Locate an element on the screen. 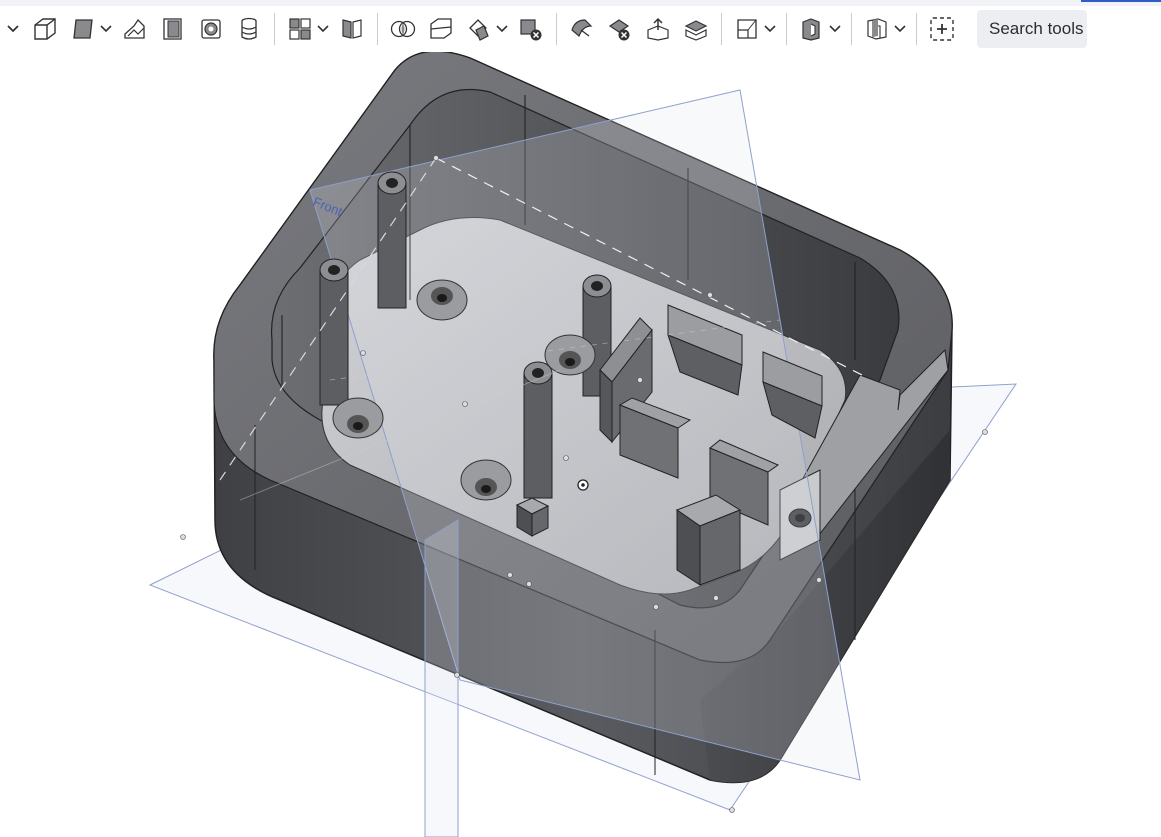 This screenshot has height=837, width=1161. split-icon is located at coordinates (441, 28).